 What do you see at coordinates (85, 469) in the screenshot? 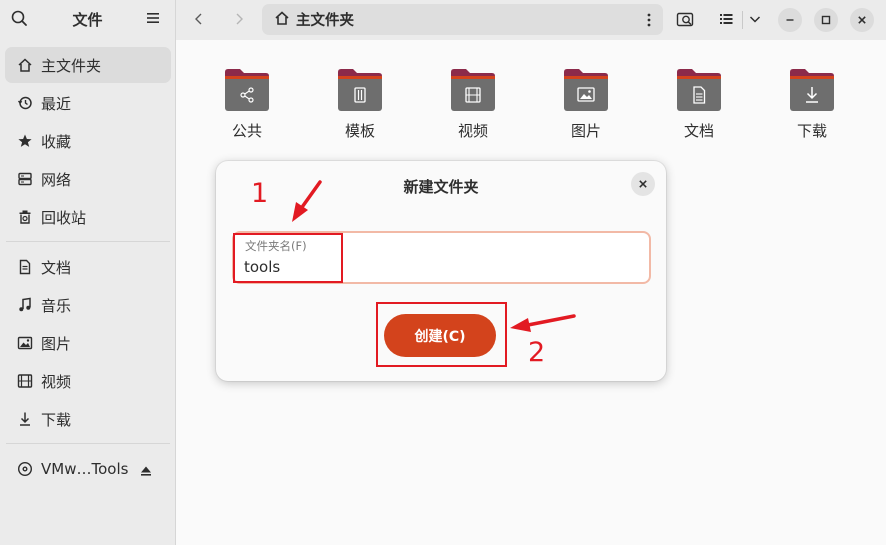
I see `sidebar-item-label: VMw…Tools` at bounding box center [85, 469].